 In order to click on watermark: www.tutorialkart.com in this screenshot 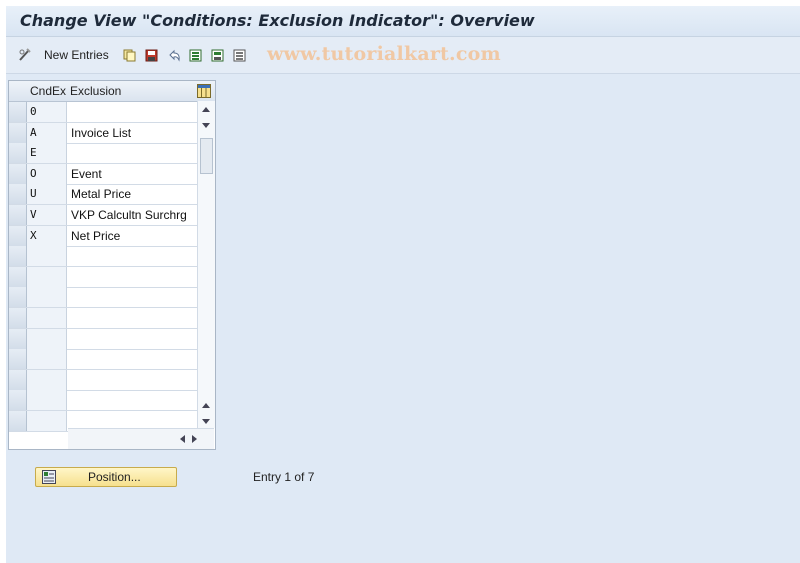, I will do `click(384, 54)`.